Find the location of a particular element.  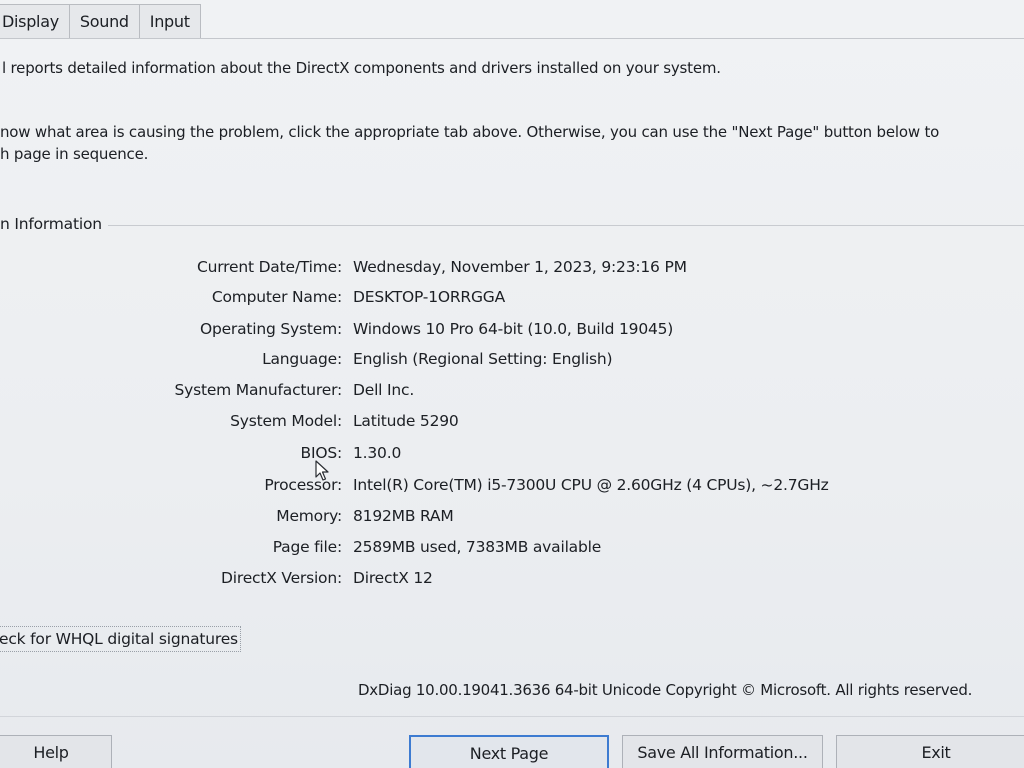

info-row-computer-name: Computer Name: DESKTOP-1ORRGGA is located at coordinates (512, 300).